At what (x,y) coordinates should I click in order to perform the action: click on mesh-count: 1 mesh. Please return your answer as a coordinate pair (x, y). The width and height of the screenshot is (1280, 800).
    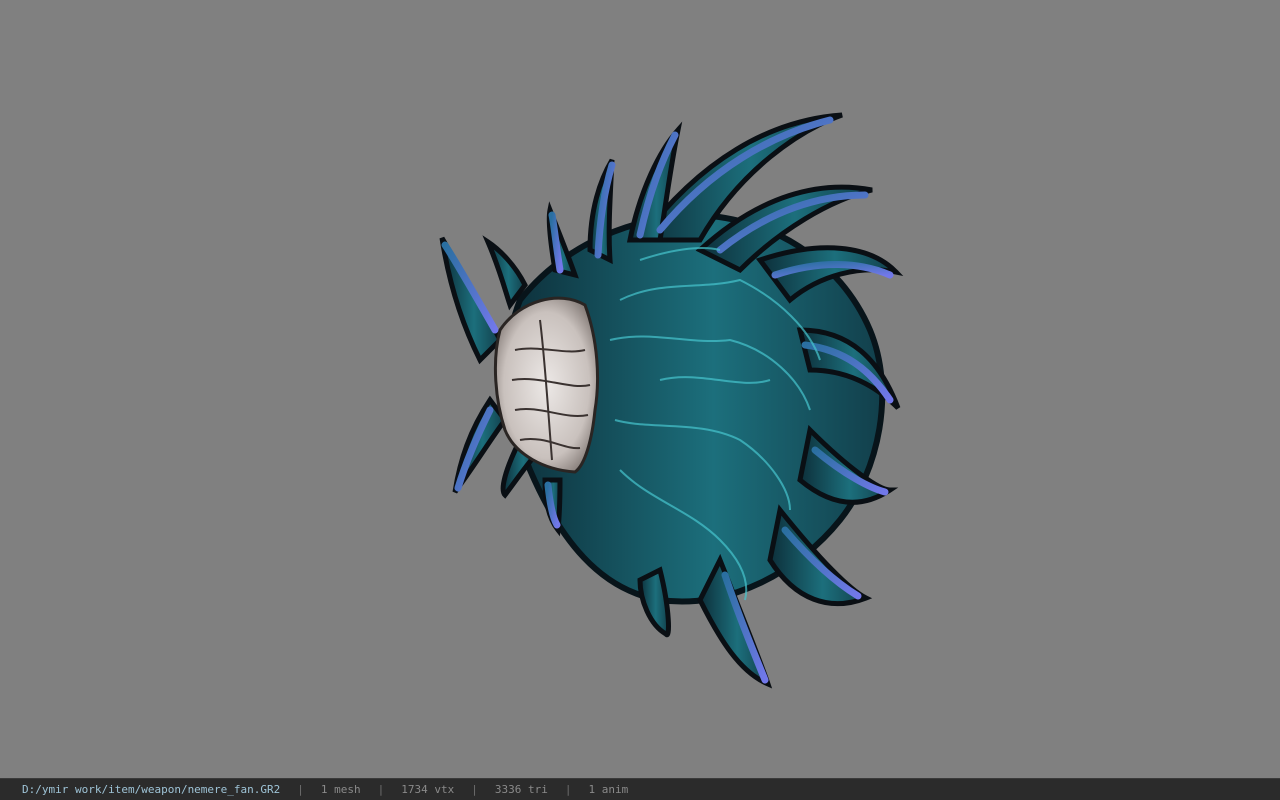
    Looking at the image, I should click on (340, 789).